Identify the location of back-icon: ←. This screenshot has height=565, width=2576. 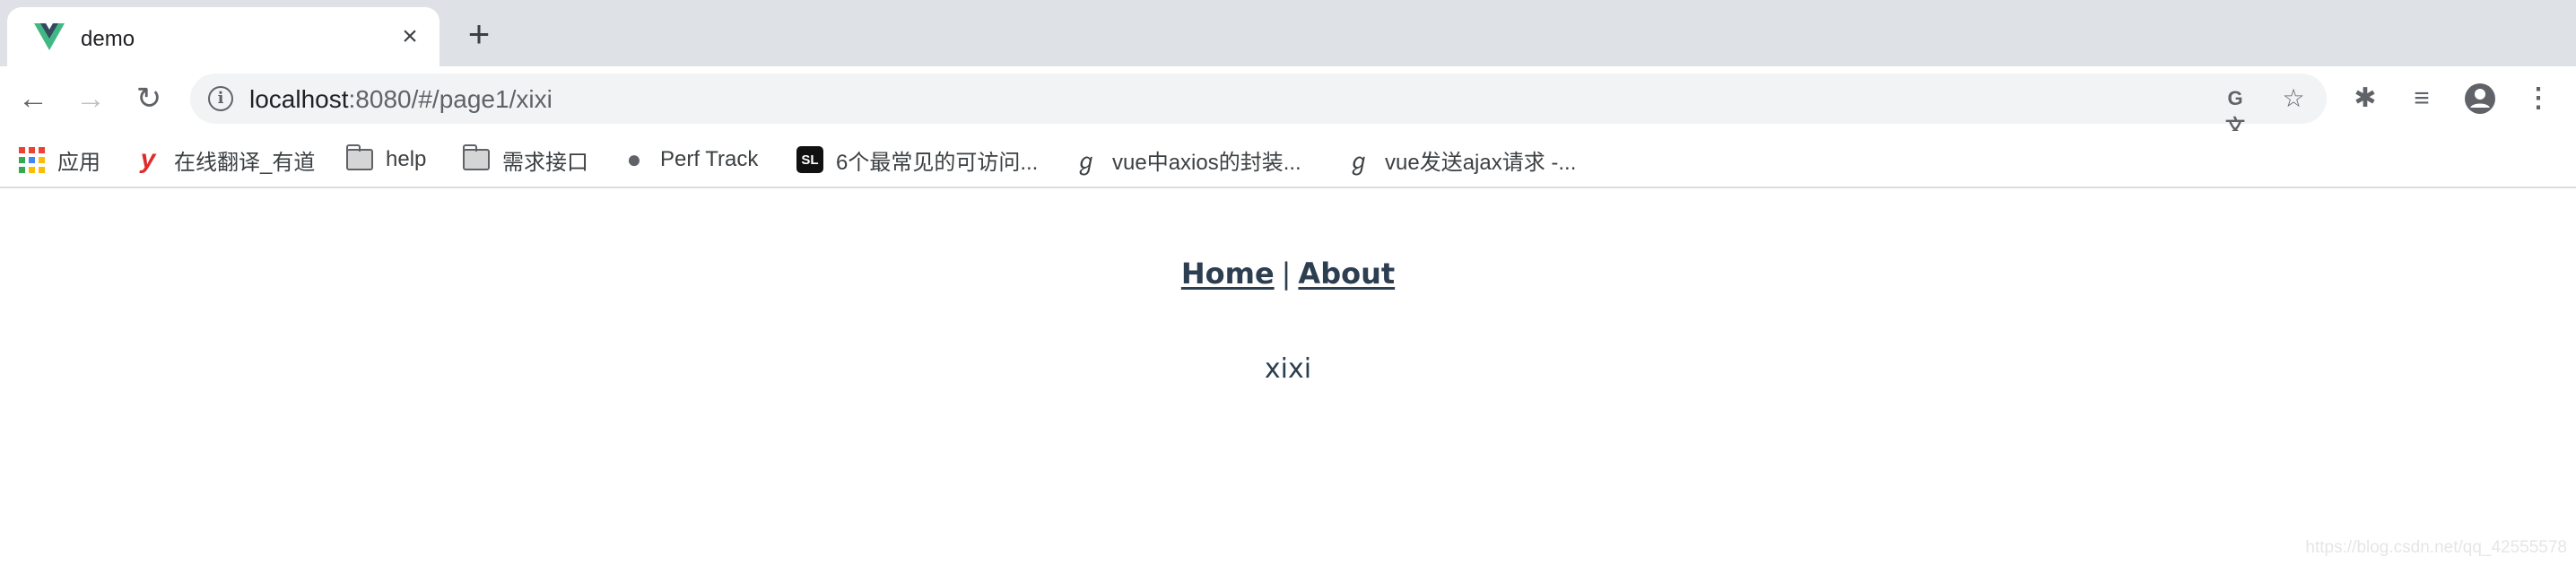
(33, 99).